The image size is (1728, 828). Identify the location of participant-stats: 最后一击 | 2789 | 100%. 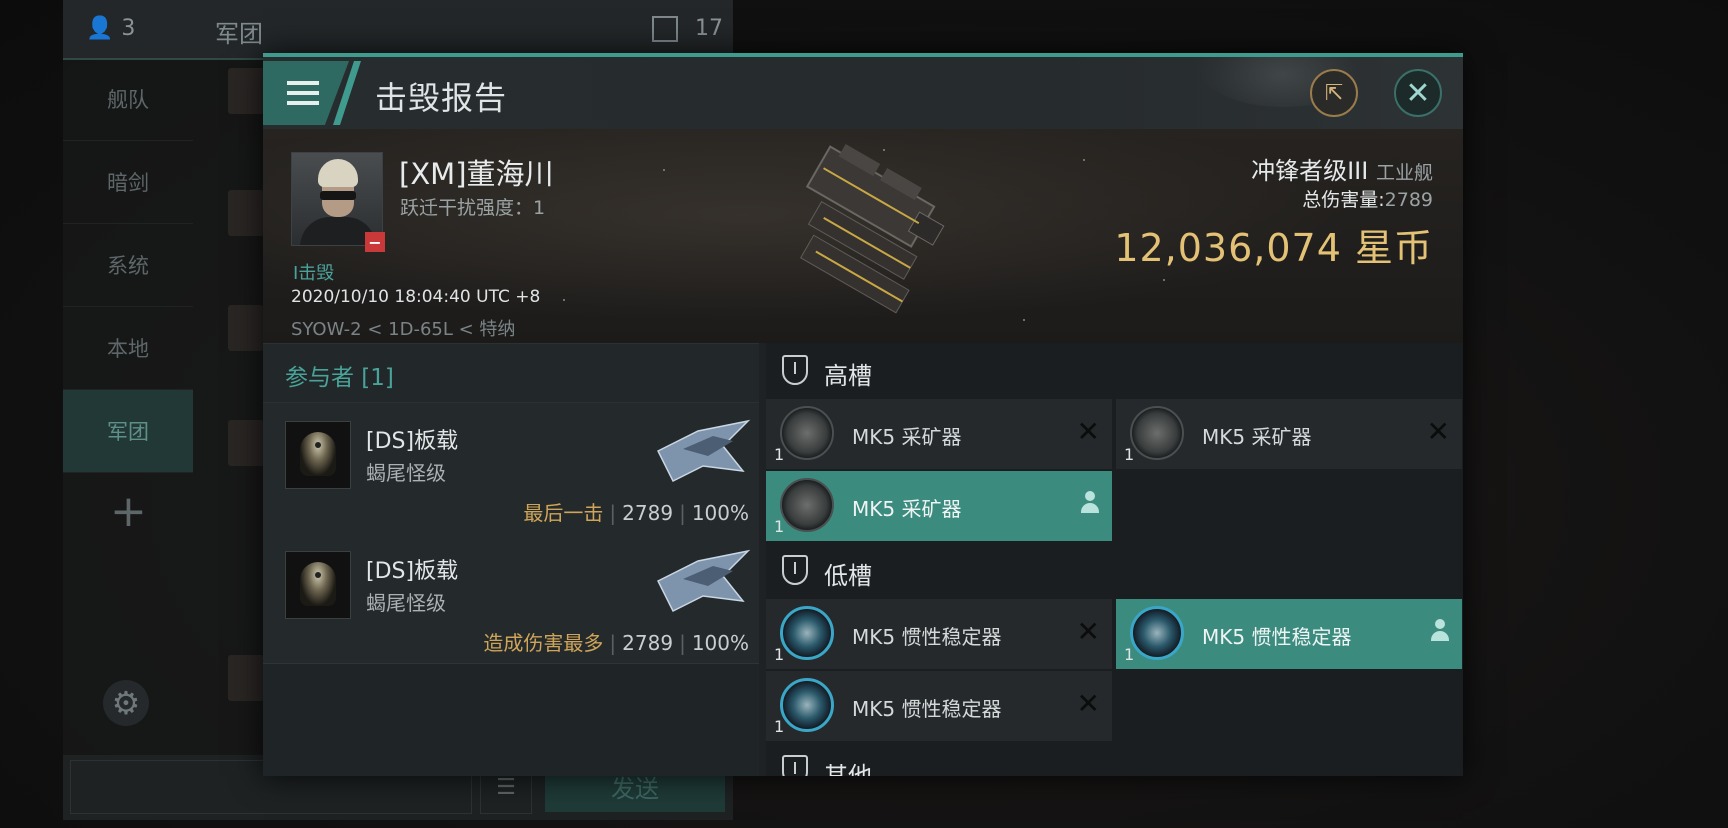
(636, 513).